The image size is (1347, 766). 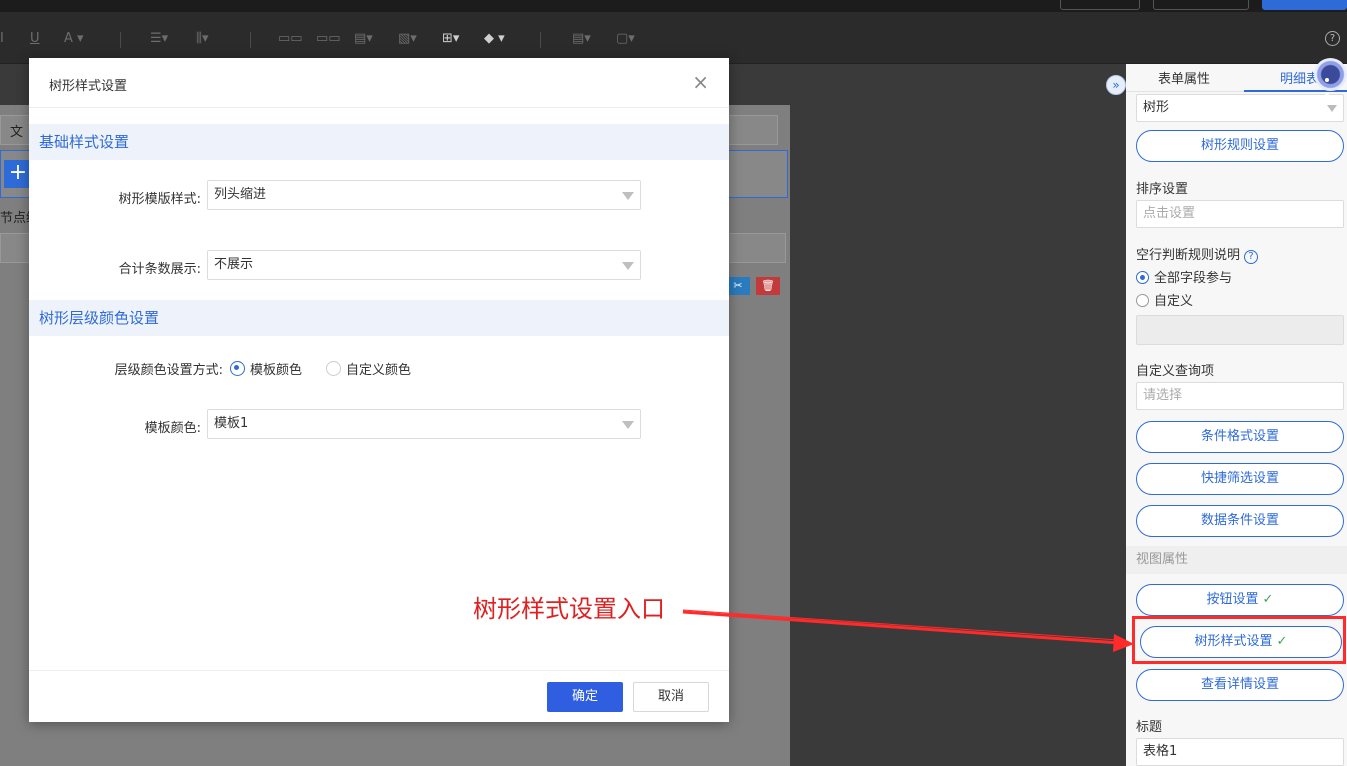 I want to click on title-input: 表格1, so click(x=1240, y=752).